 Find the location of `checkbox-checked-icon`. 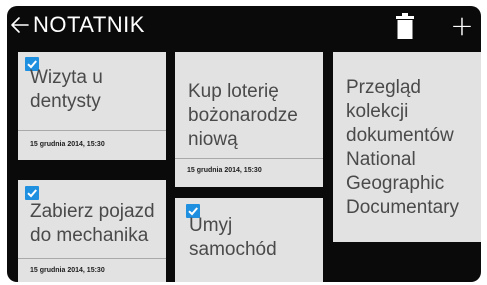

checkbox-checked-icon is located at coordinates (32, 193).